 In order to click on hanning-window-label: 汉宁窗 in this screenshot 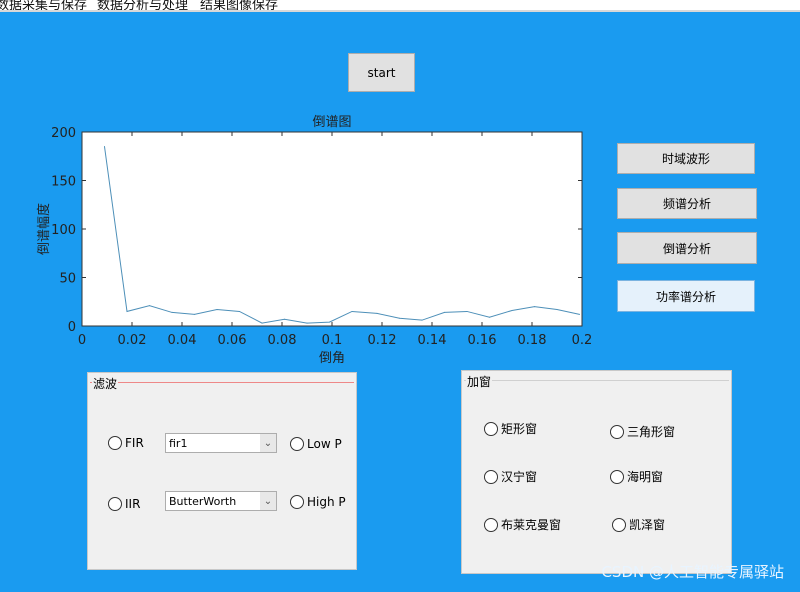, I will do `click(519, 477)`.